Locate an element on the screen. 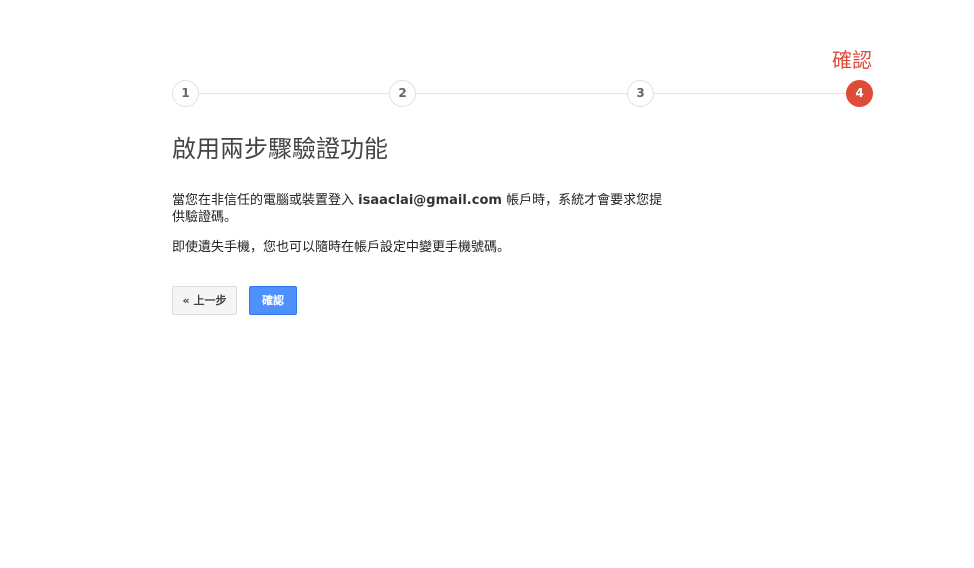 The height and width of the screenshot is (568, 974). step-4-indicator: 4 is located at coordinates (859, 93).